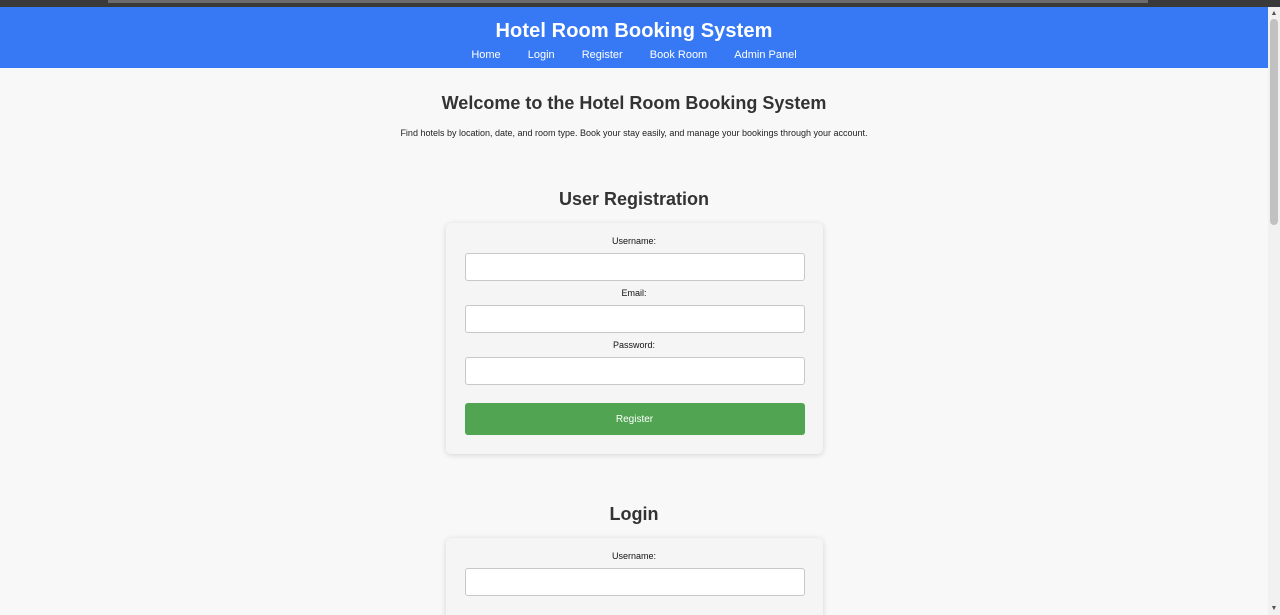  What do you see at coordinates (765, 55) in the screenshot?
I see `nav-admin-panel-link: Admin Panel` at bounding box center [765, 55].